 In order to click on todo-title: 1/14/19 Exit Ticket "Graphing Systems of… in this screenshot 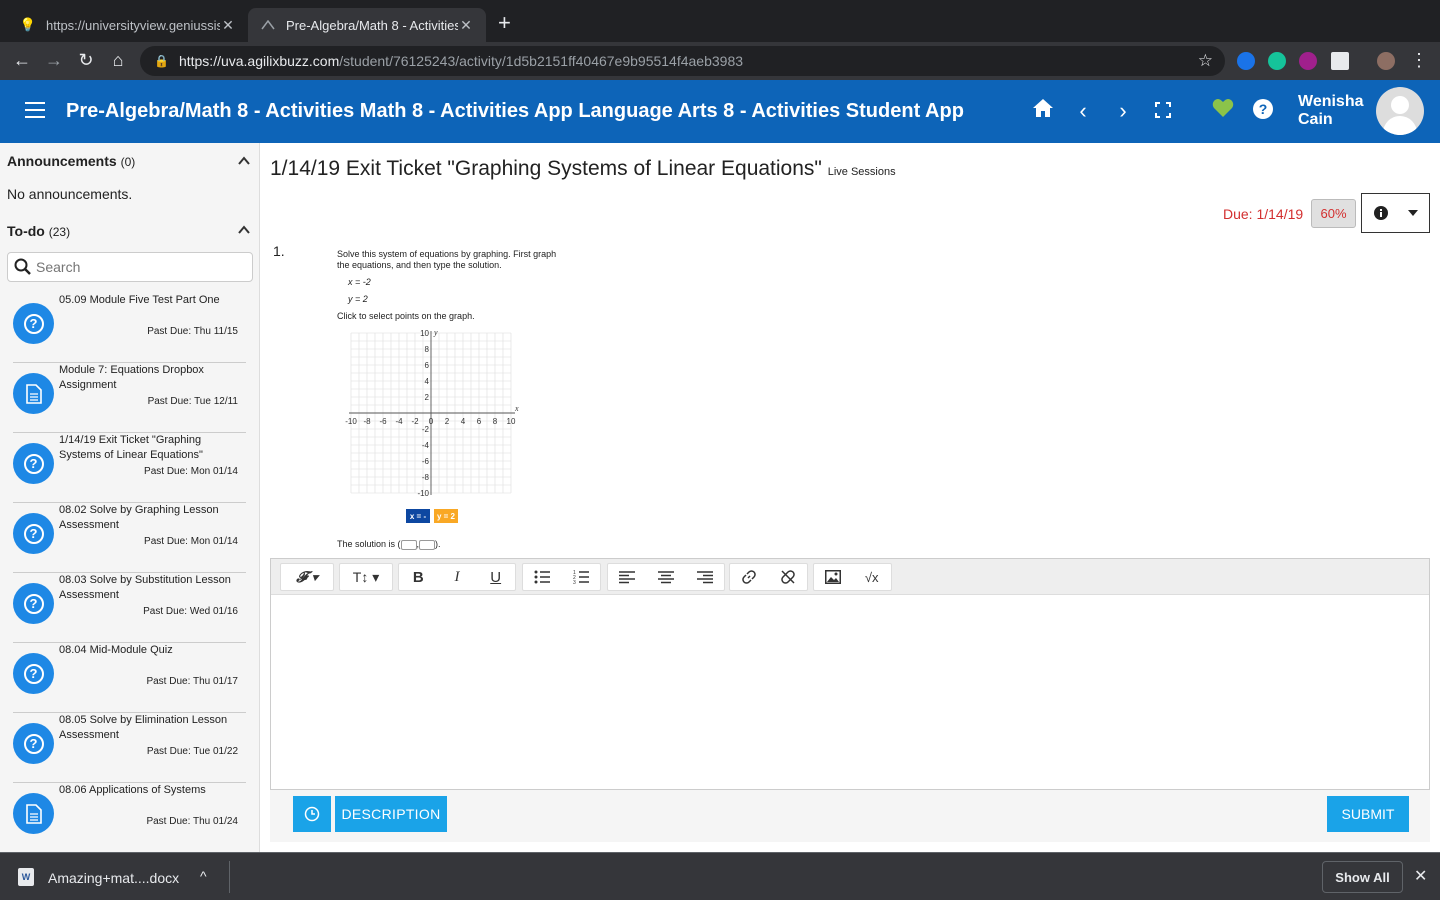, I will do `click(131, 447)`.